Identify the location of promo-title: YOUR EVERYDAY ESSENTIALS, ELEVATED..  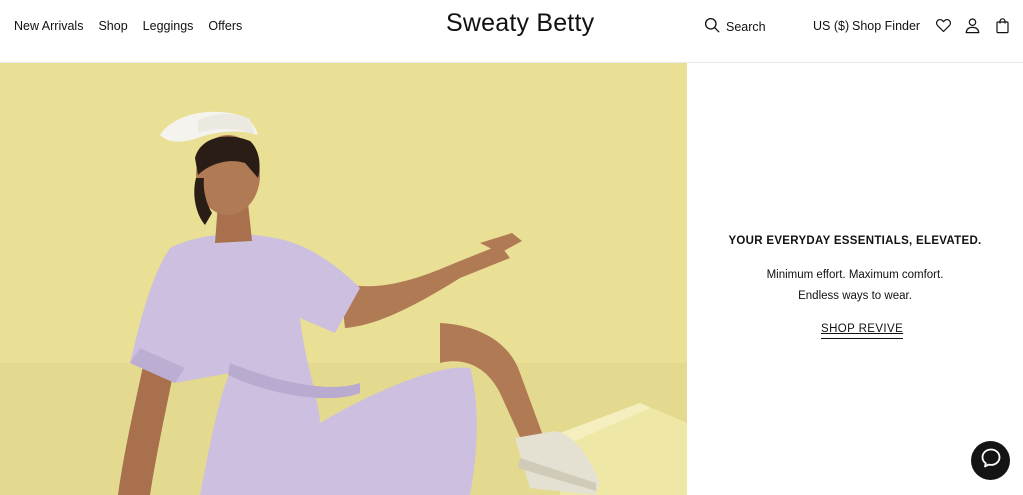
(855, 241).